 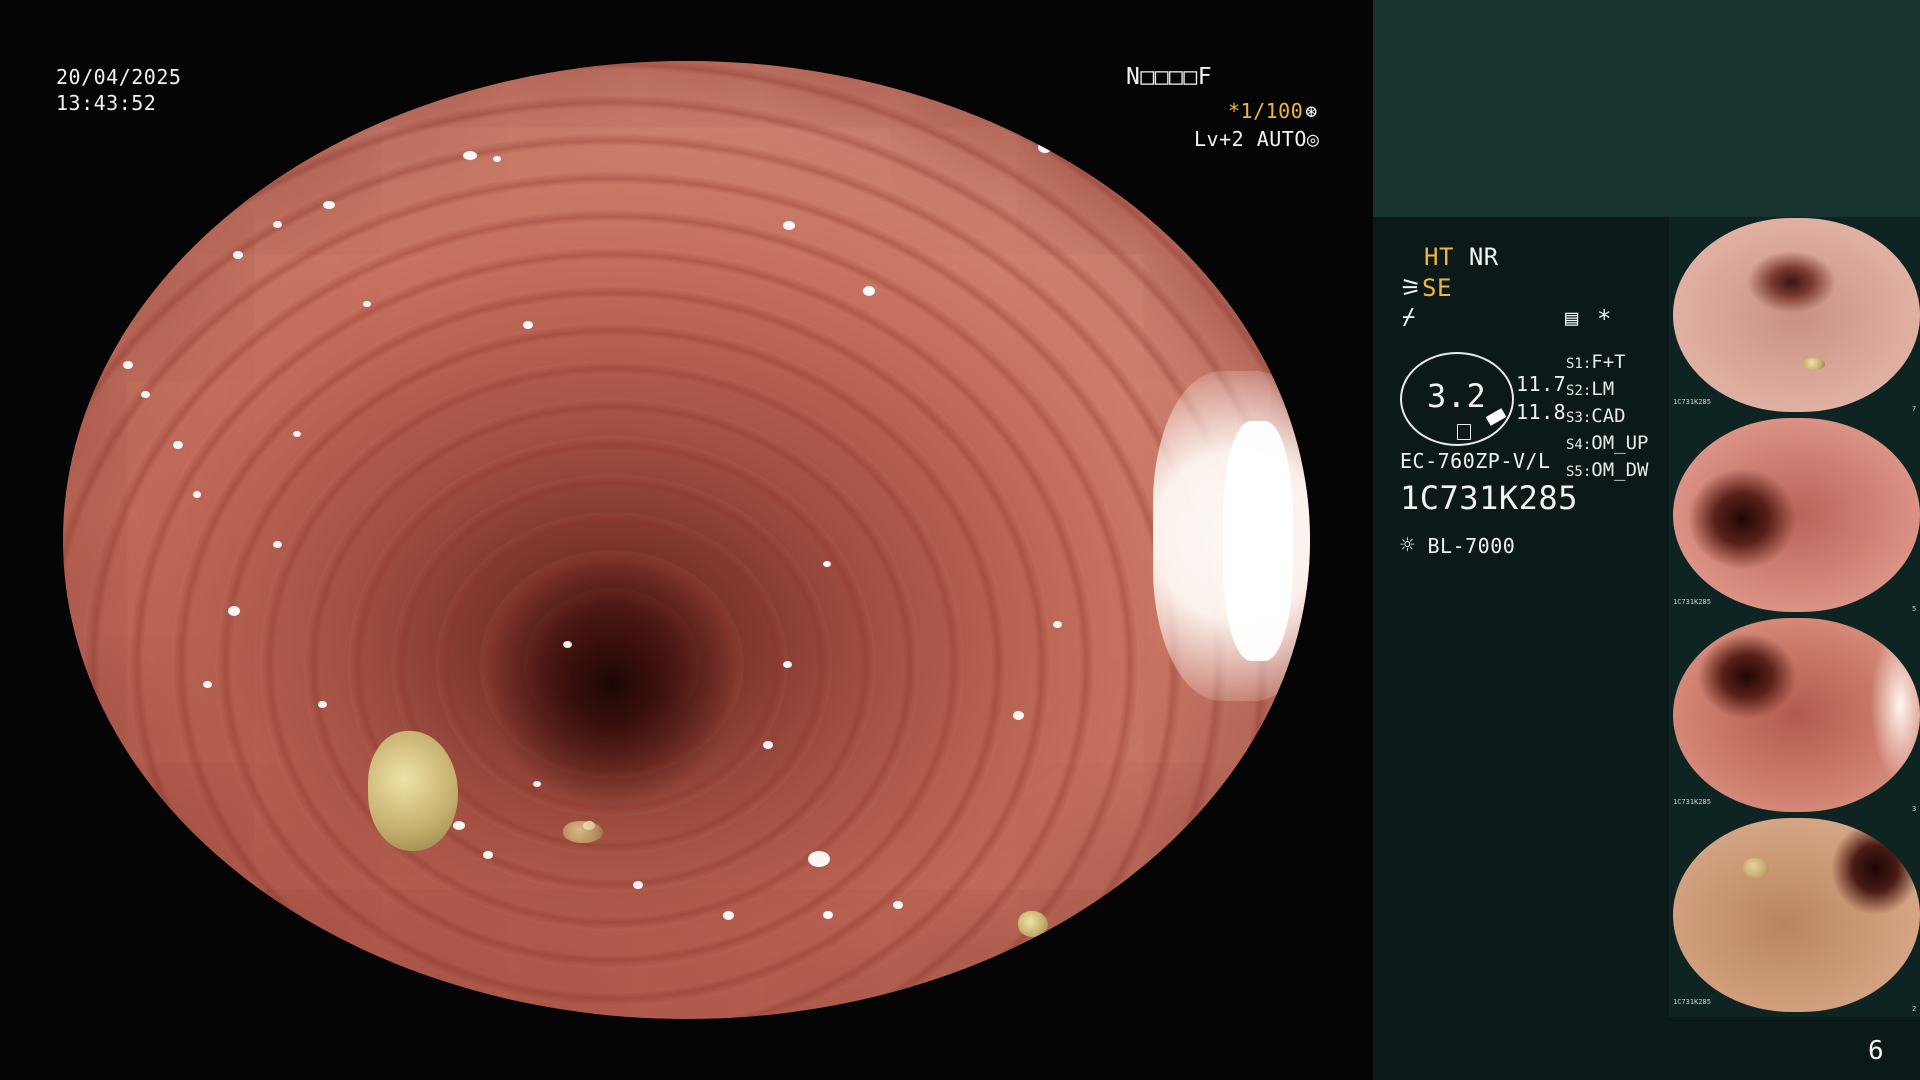 What do you see at coordinates (1489, 498) in the screenshot?
I see `scope-serial: 1C731K285` at bounding box center [1489, 498].